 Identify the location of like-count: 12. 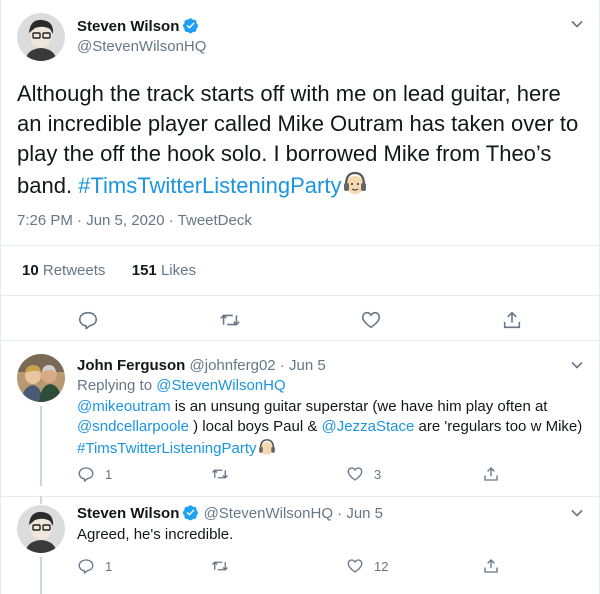
(381, 566).